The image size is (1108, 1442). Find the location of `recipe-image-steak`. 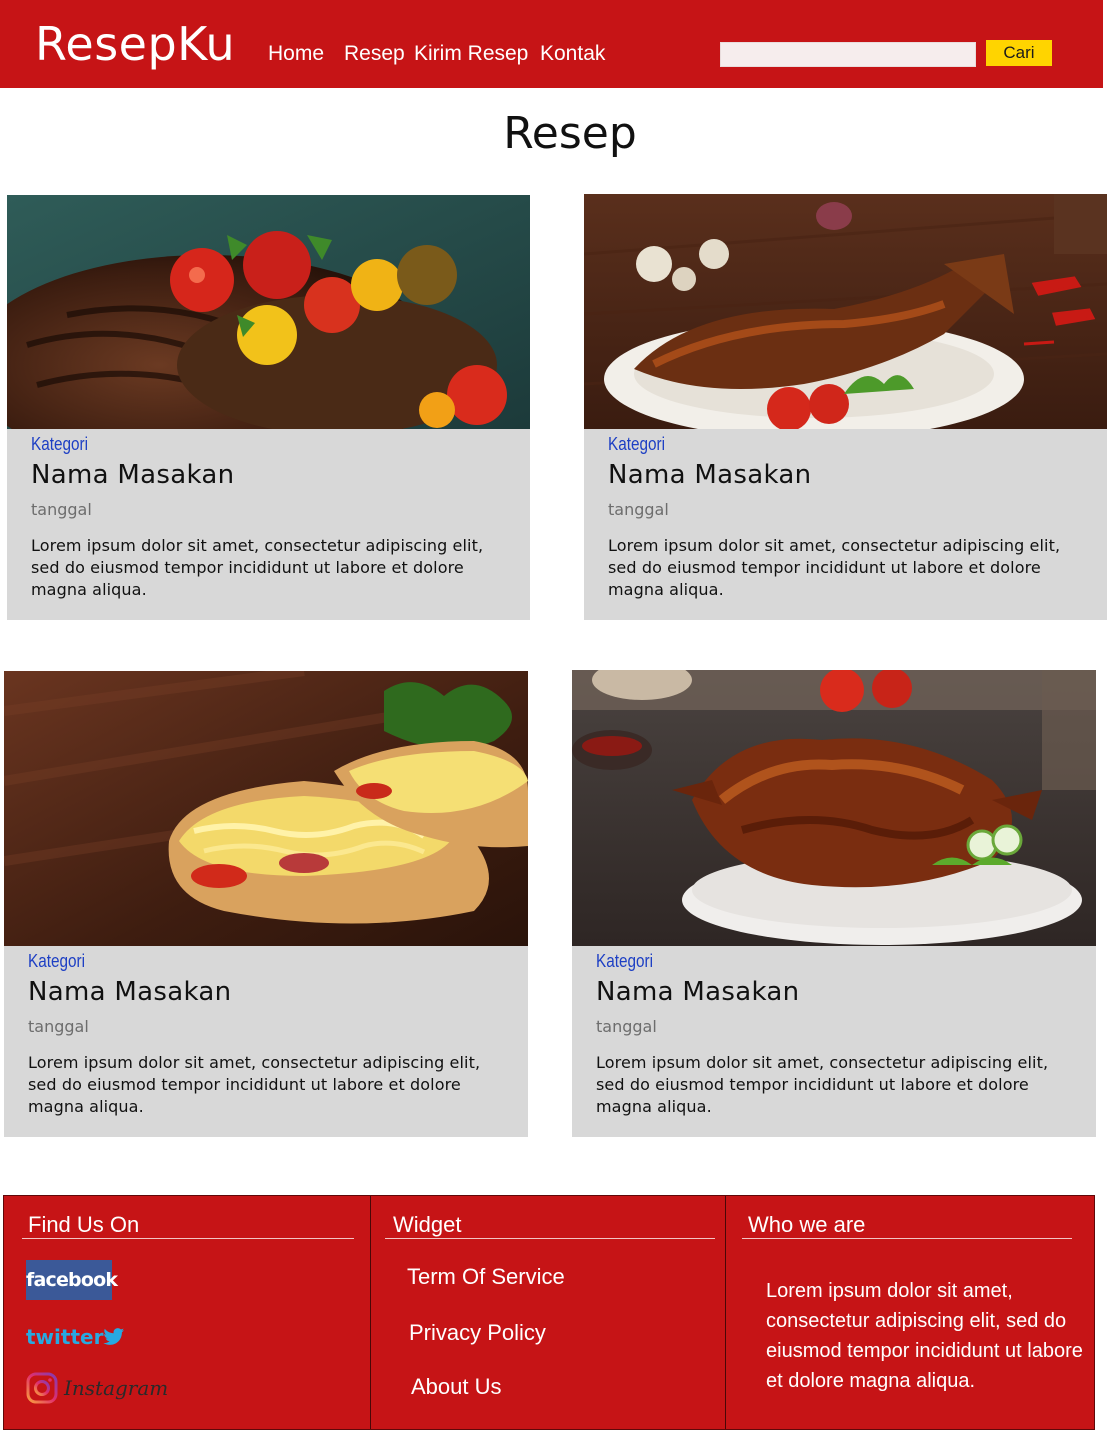

recipe-image-steak is located at coordinates (268, 312).